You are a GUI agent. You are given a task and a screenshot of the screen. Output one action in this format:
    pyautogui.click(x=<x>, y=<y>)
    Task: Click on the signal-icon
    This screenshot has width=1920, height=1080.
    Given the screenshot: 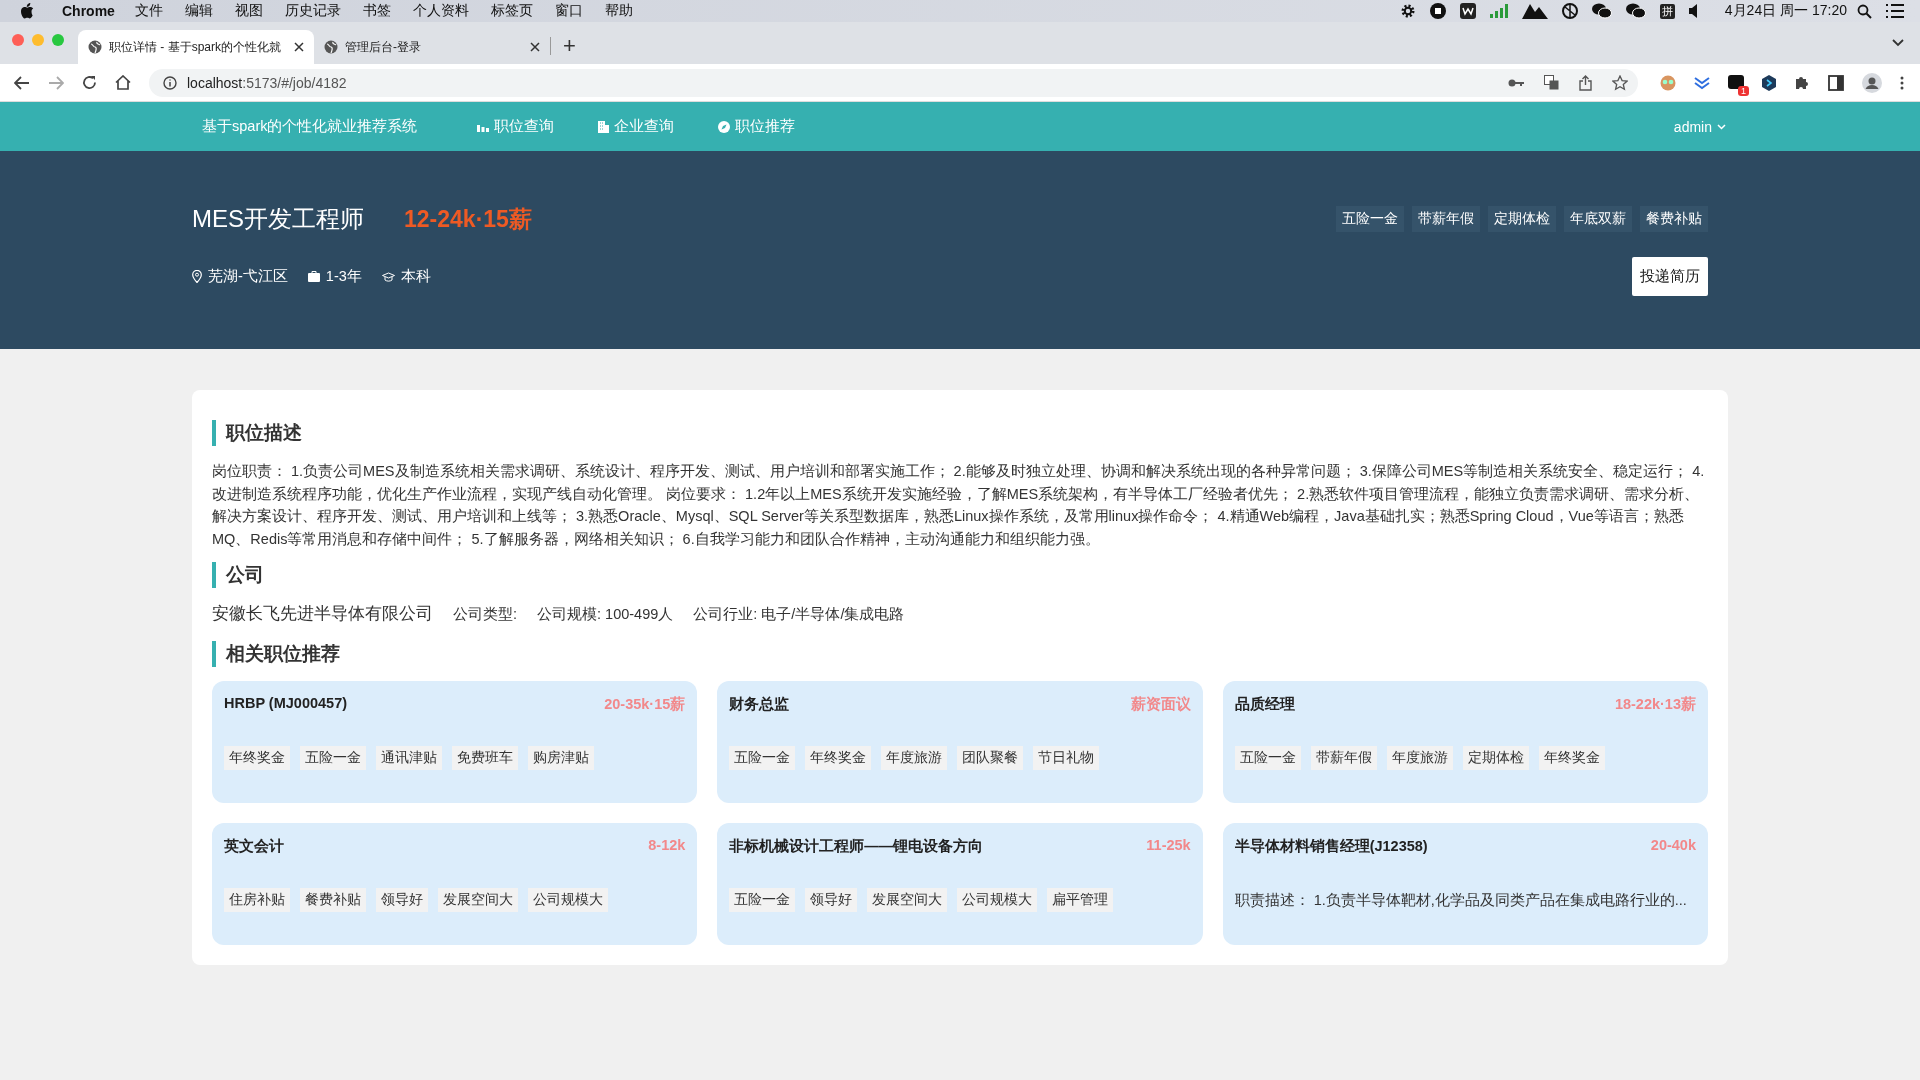 What is the action you would take?
    pyautogui.click(x=1498, y=11)
    